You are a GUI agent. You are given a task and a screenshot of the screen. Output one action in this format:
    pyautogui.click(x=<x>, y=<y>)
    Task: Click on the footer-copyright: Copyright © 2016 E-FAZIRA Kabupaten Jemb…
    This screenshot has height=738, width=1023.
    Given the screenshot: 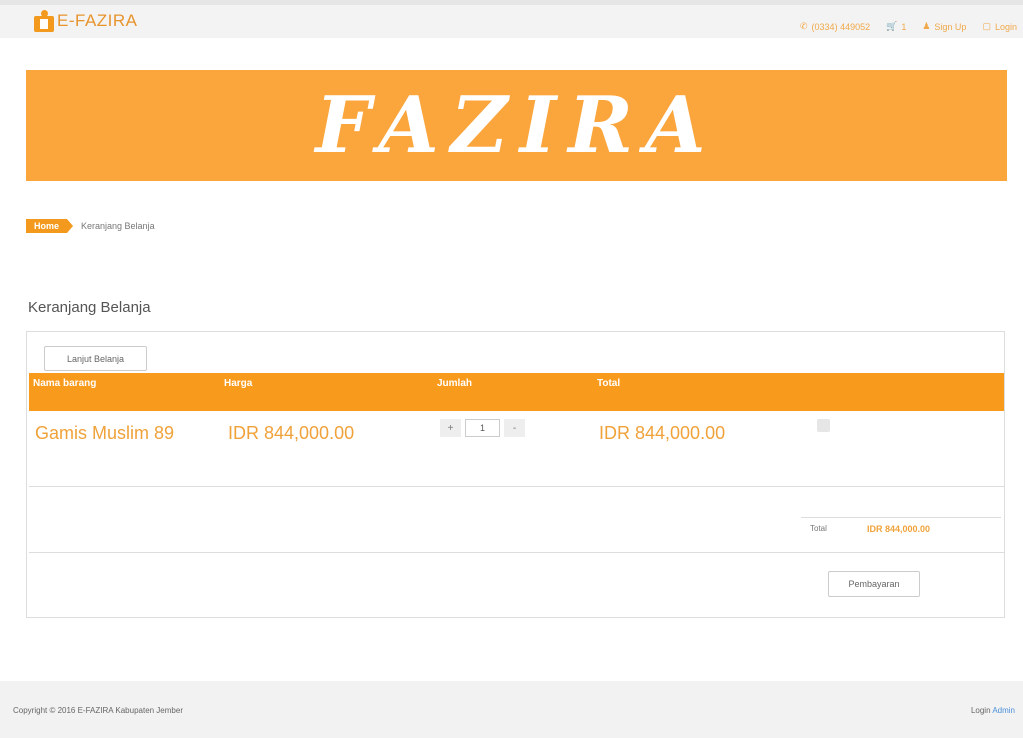 What is the action you would take?
    pyautogui.click(x=98, y=710)
    